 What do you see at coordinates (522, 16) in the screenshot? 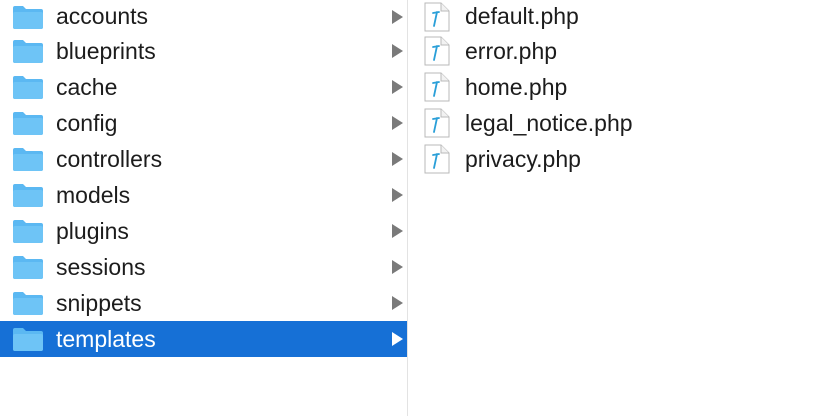
I see `file-label: default.php` at bounding box center [522, 16].